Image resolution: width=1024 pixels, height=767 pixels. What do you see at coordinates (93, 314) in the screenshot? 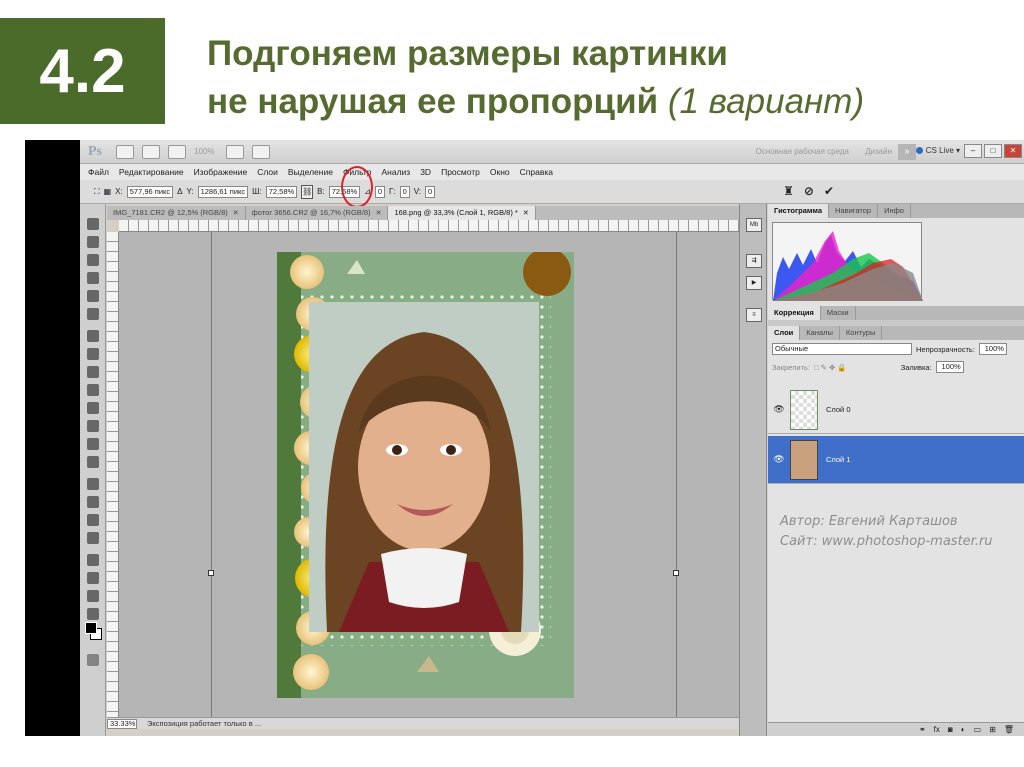
I see `eyedropper-tool-icon` at bounding box center [93, 314].